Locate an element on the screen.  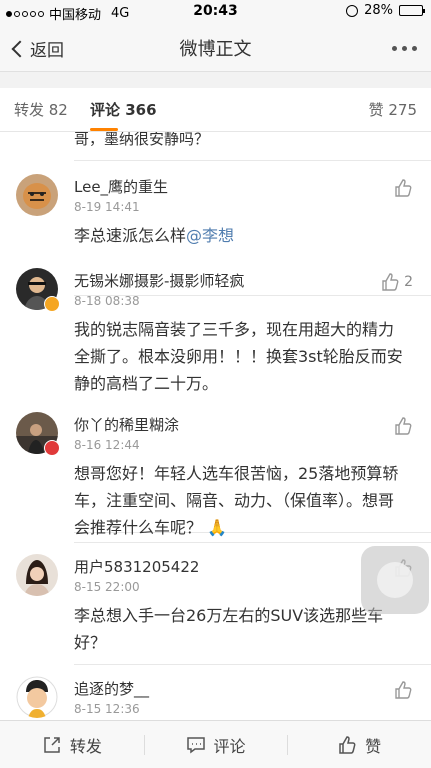
comment-time: 8-16 12:44 is located at coordinates (107, 445).